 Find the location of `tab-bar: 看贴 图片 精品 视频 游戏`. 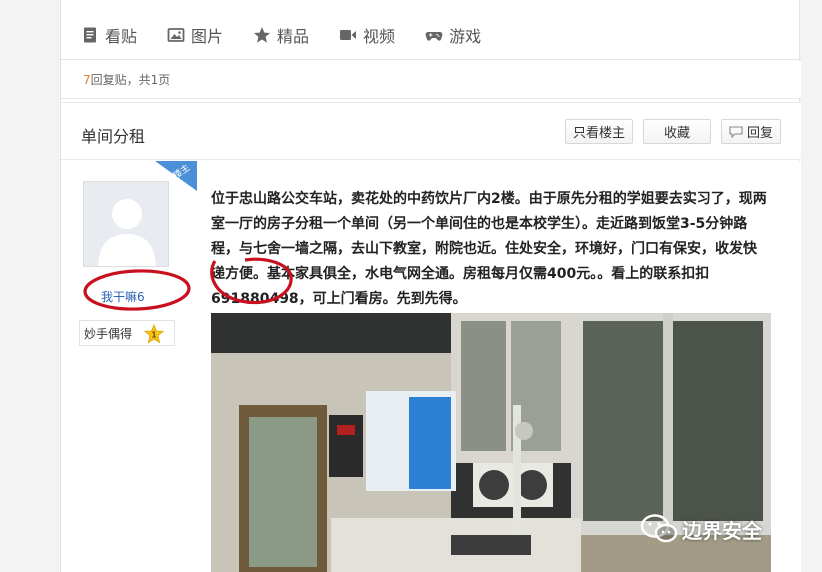

tab-bar: 看贴 图片 精品 视频 游戏 is located at coordinates (431, 35).